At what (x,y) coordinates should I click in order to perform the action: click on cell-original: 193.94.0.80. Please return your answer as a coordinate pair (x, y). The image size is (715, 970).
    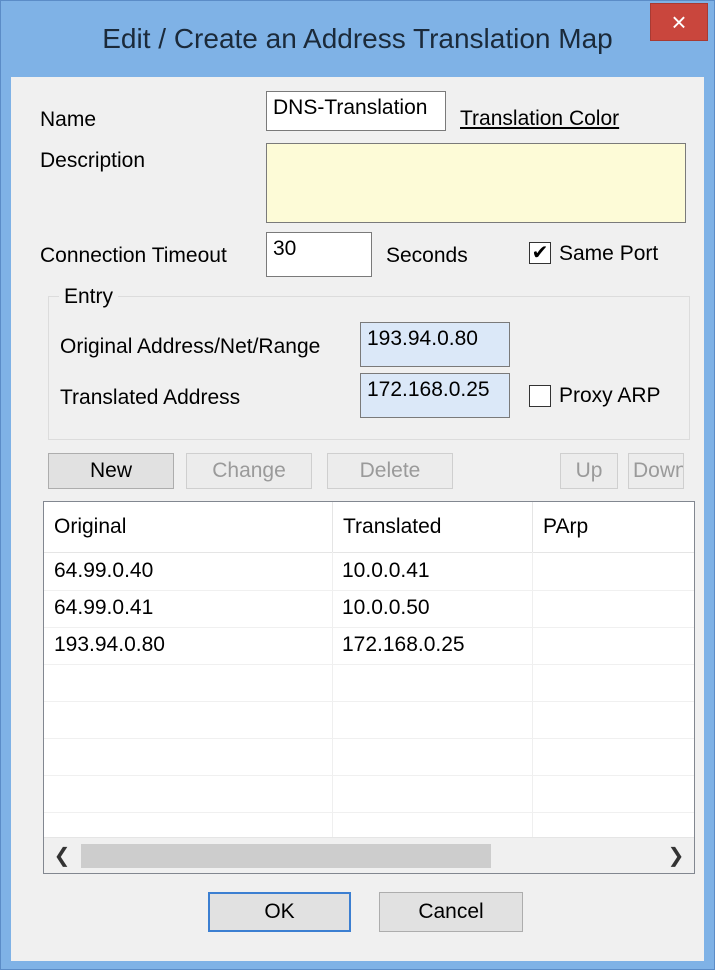
    Looking at the image, I should click on (109, 644).